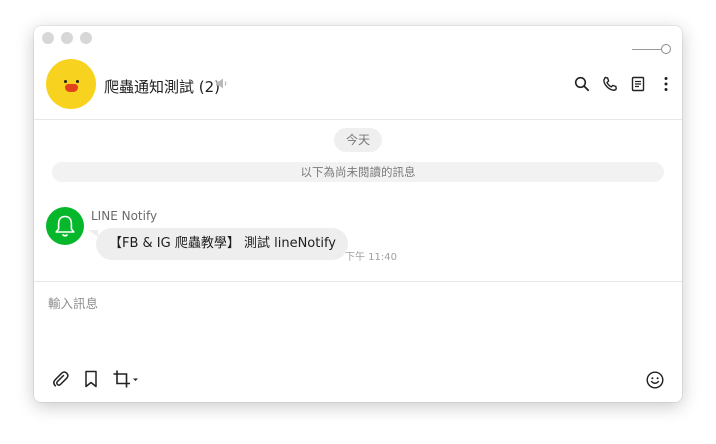 The image size is (716, 444). I want to click on bubble-tail, so click(93, 233).